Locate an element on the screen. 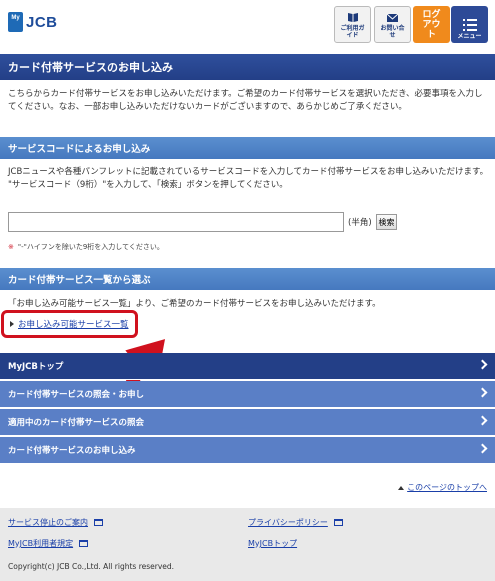  guide-label: ご利用ガイド is located at coordinates (352, 32).